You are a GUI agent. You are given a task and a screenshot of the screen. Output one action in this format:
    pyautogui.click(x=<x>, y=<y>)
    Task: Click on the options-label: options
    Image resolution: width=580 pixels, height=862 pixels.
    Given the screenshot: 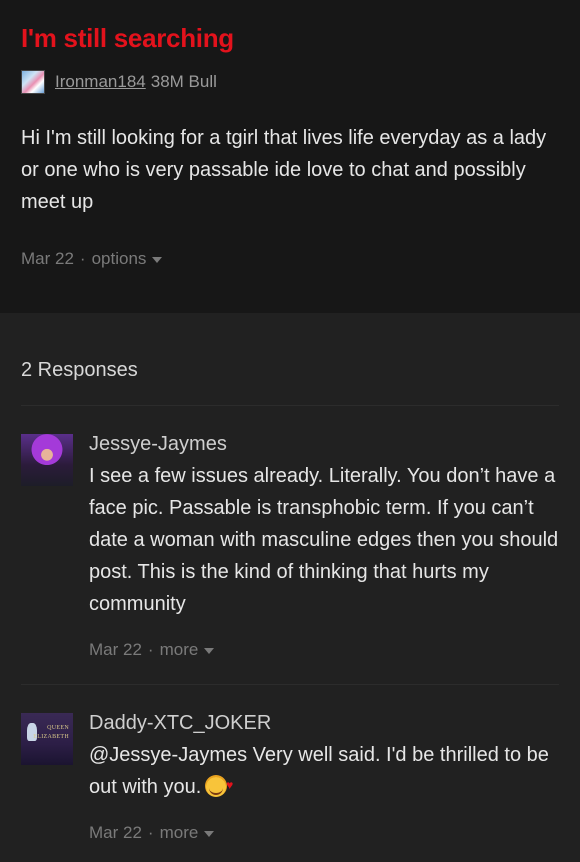 What is the action you would take?
    pyautogui.click(x=119, y=259)
    